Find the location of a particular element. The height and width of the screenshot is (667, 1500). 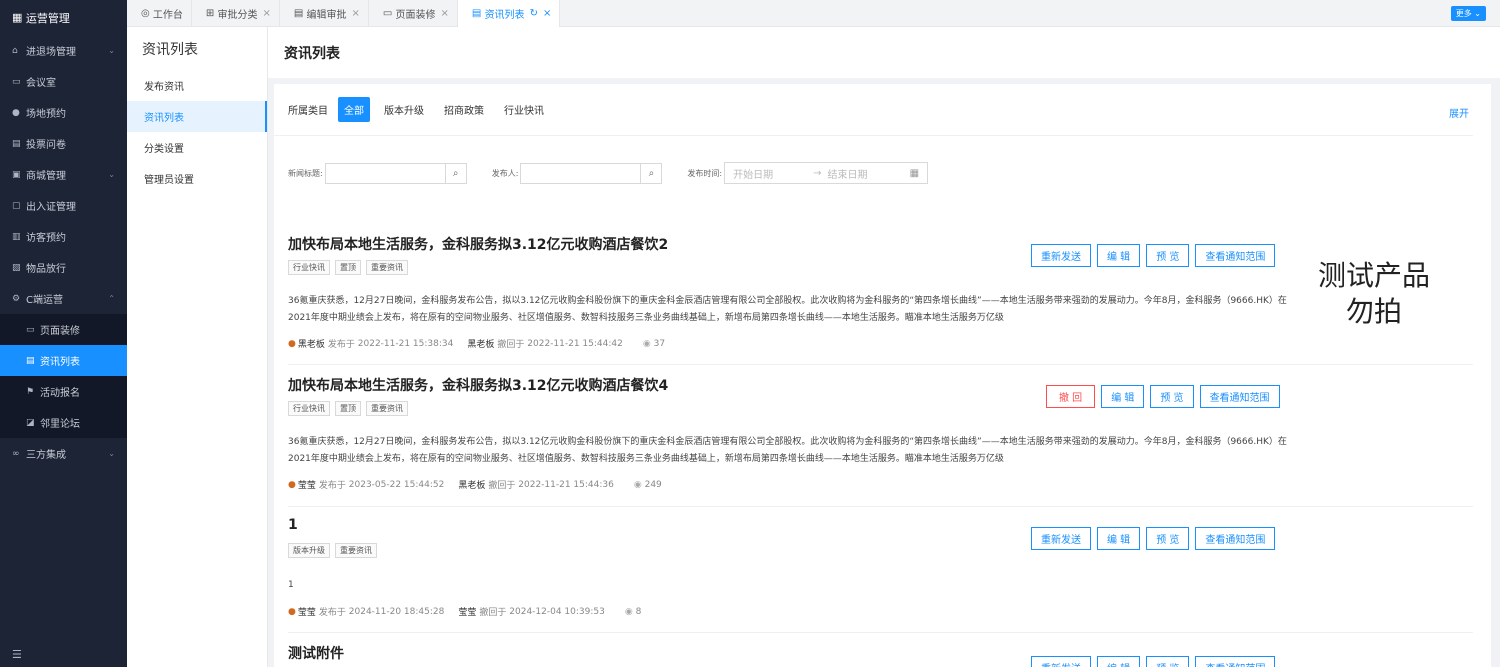

sidebar-subitem-news-list: ▤ 资讯列表 is located at coordinates (63, 360).